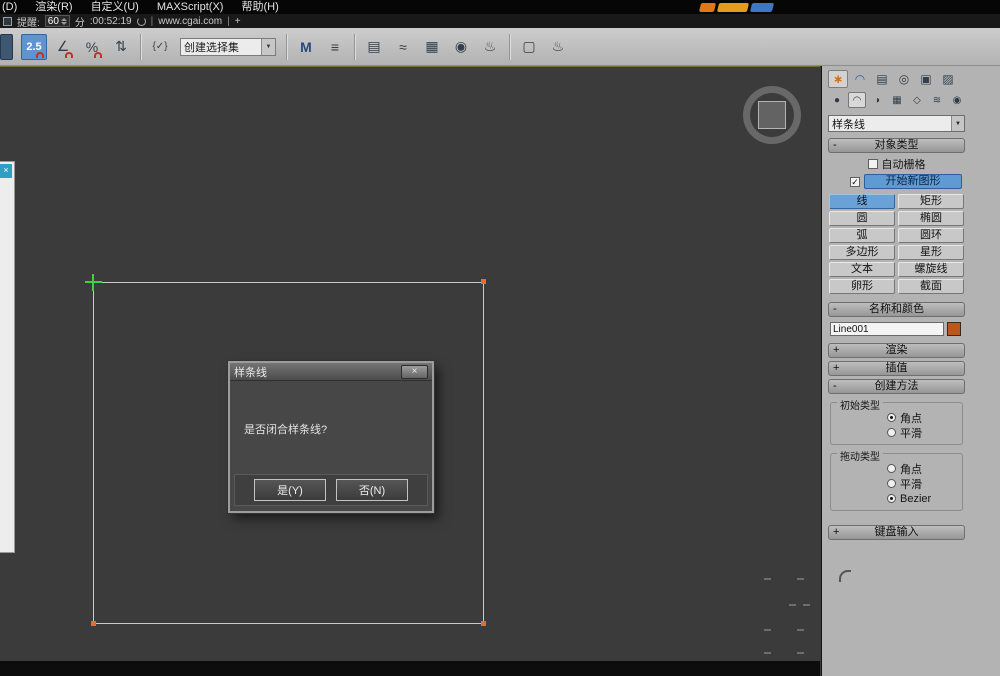  I want to click on lights-icon: ◑, so click(877, 100).